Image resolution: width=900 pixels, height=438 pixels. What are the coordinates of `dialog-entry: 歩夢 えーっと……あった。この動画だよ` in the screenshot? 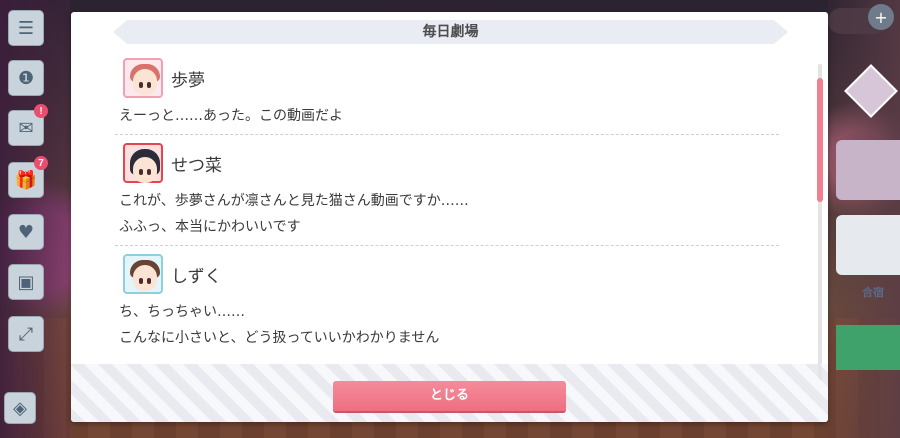 It's located at (447, 95).